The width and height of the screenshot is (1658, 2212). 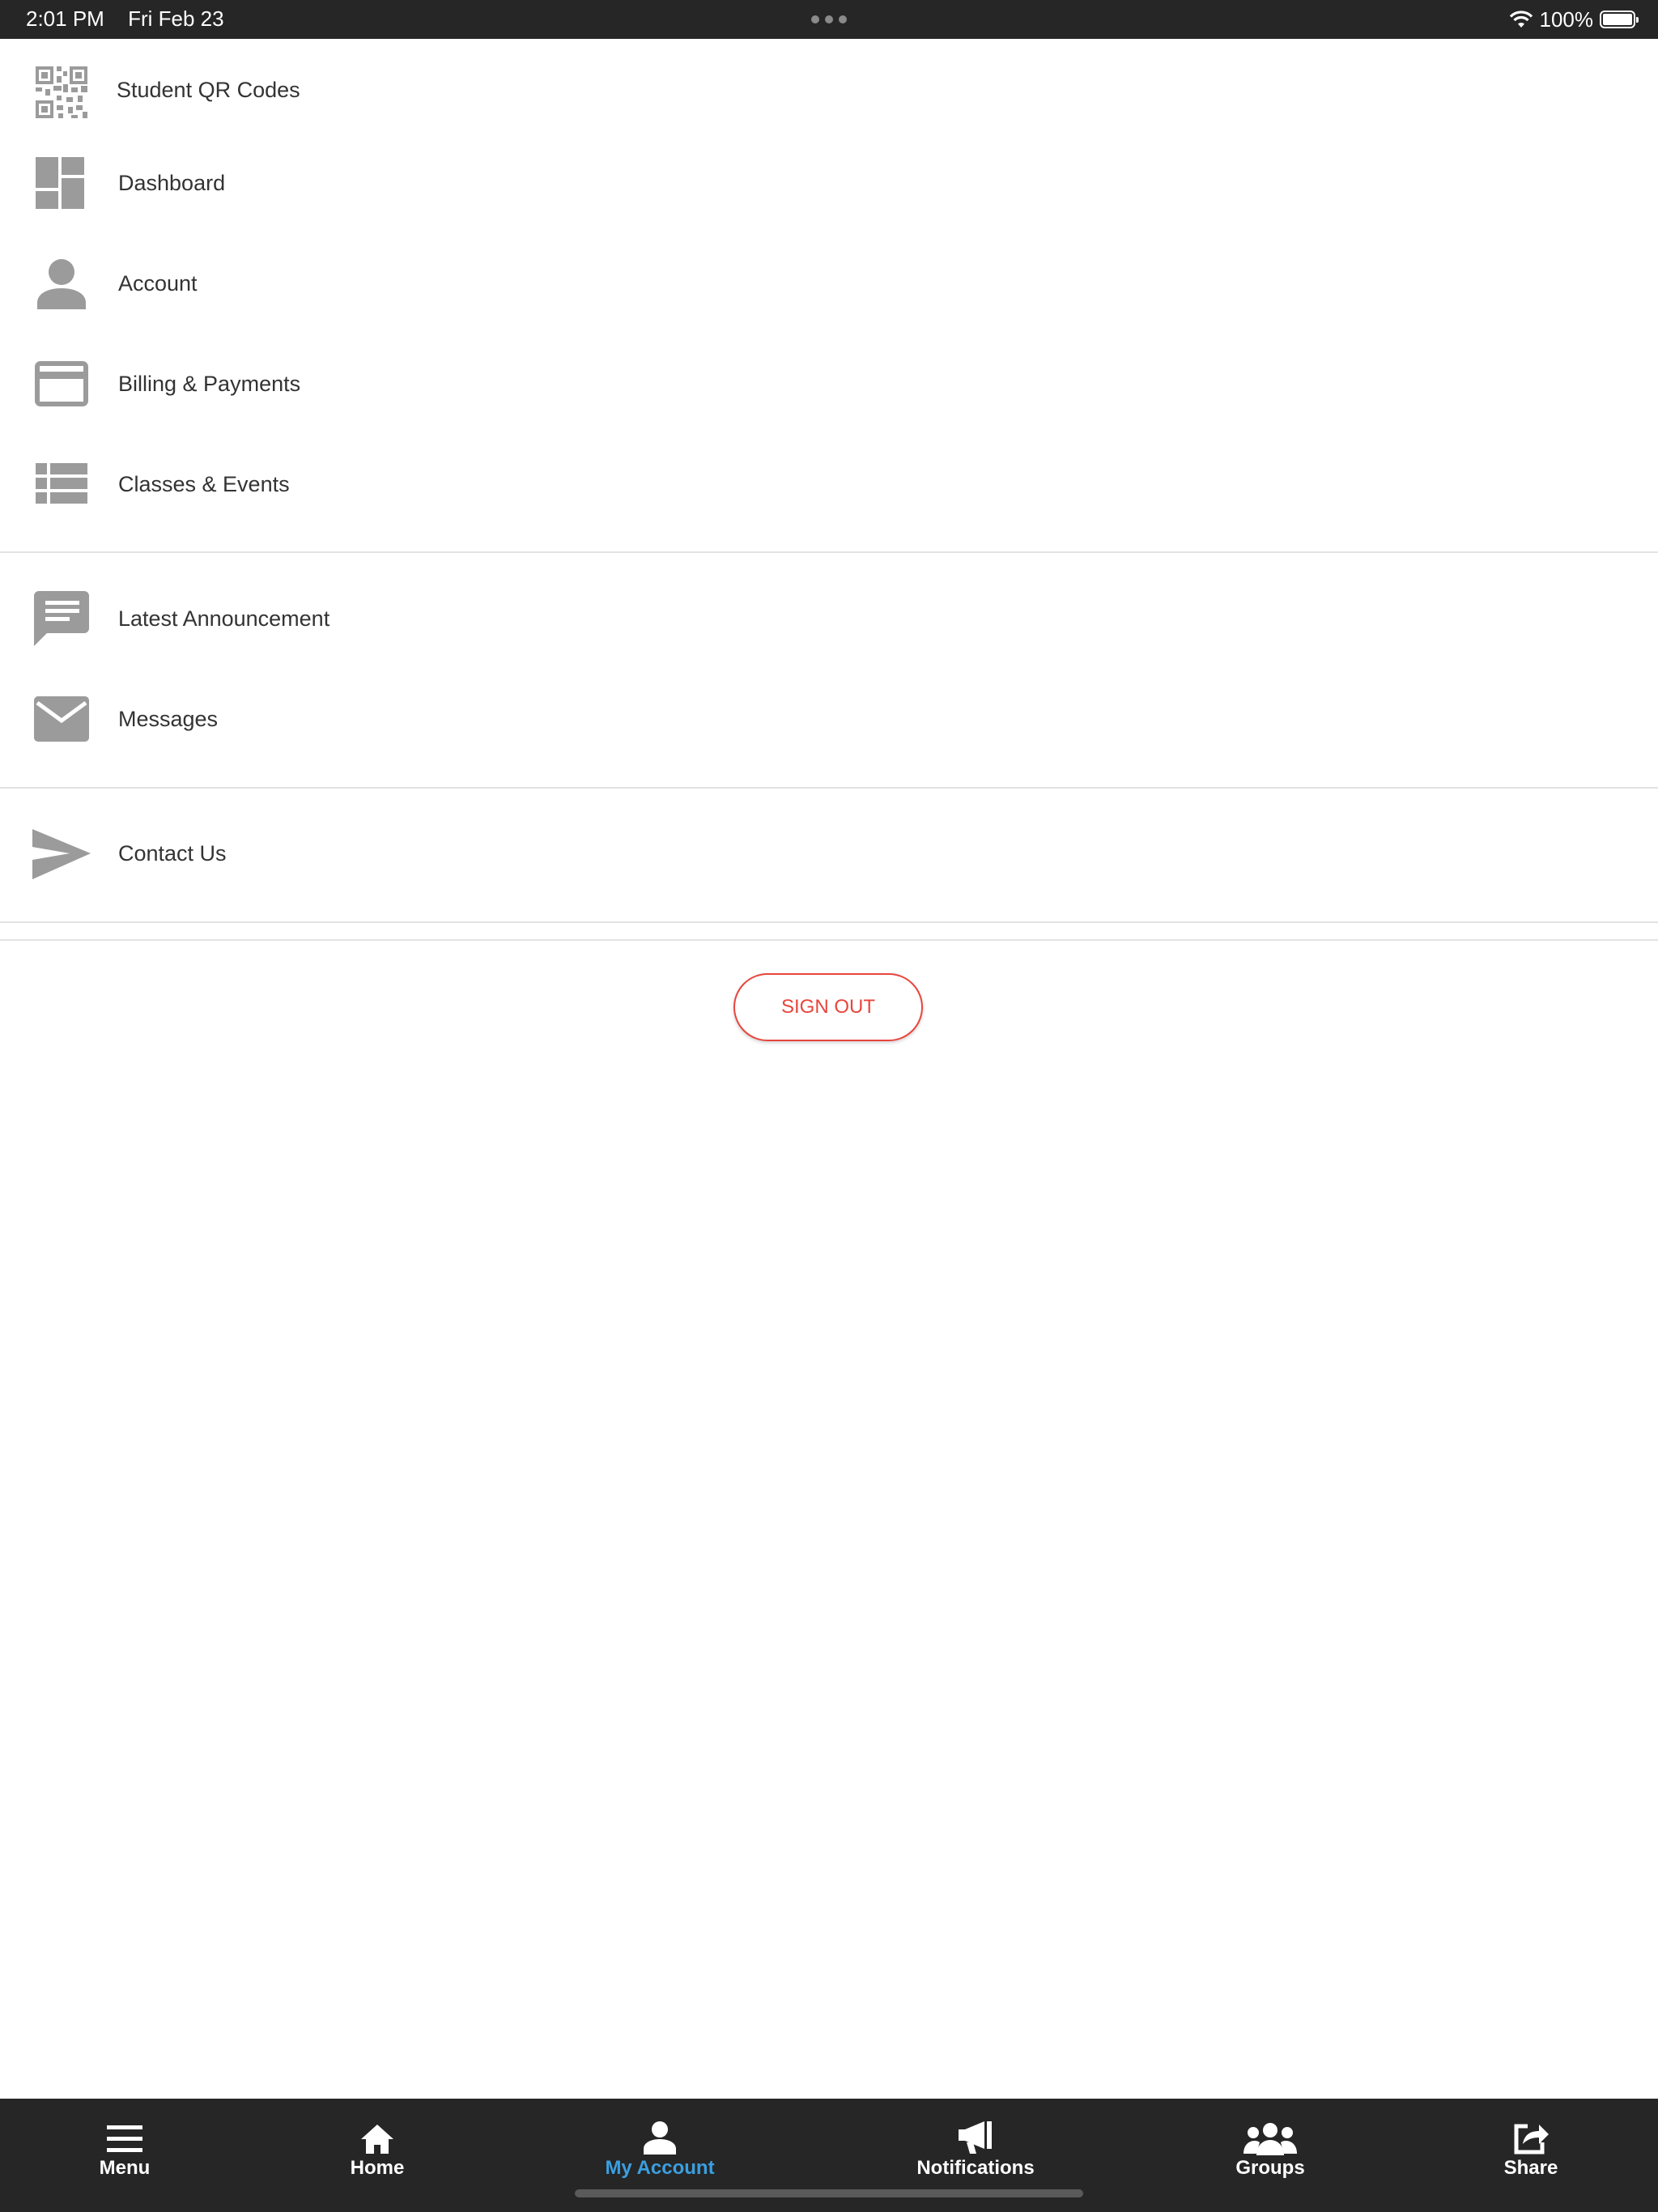 I want to click on menu-item-messages: Messages, so click(x=829, y=719).